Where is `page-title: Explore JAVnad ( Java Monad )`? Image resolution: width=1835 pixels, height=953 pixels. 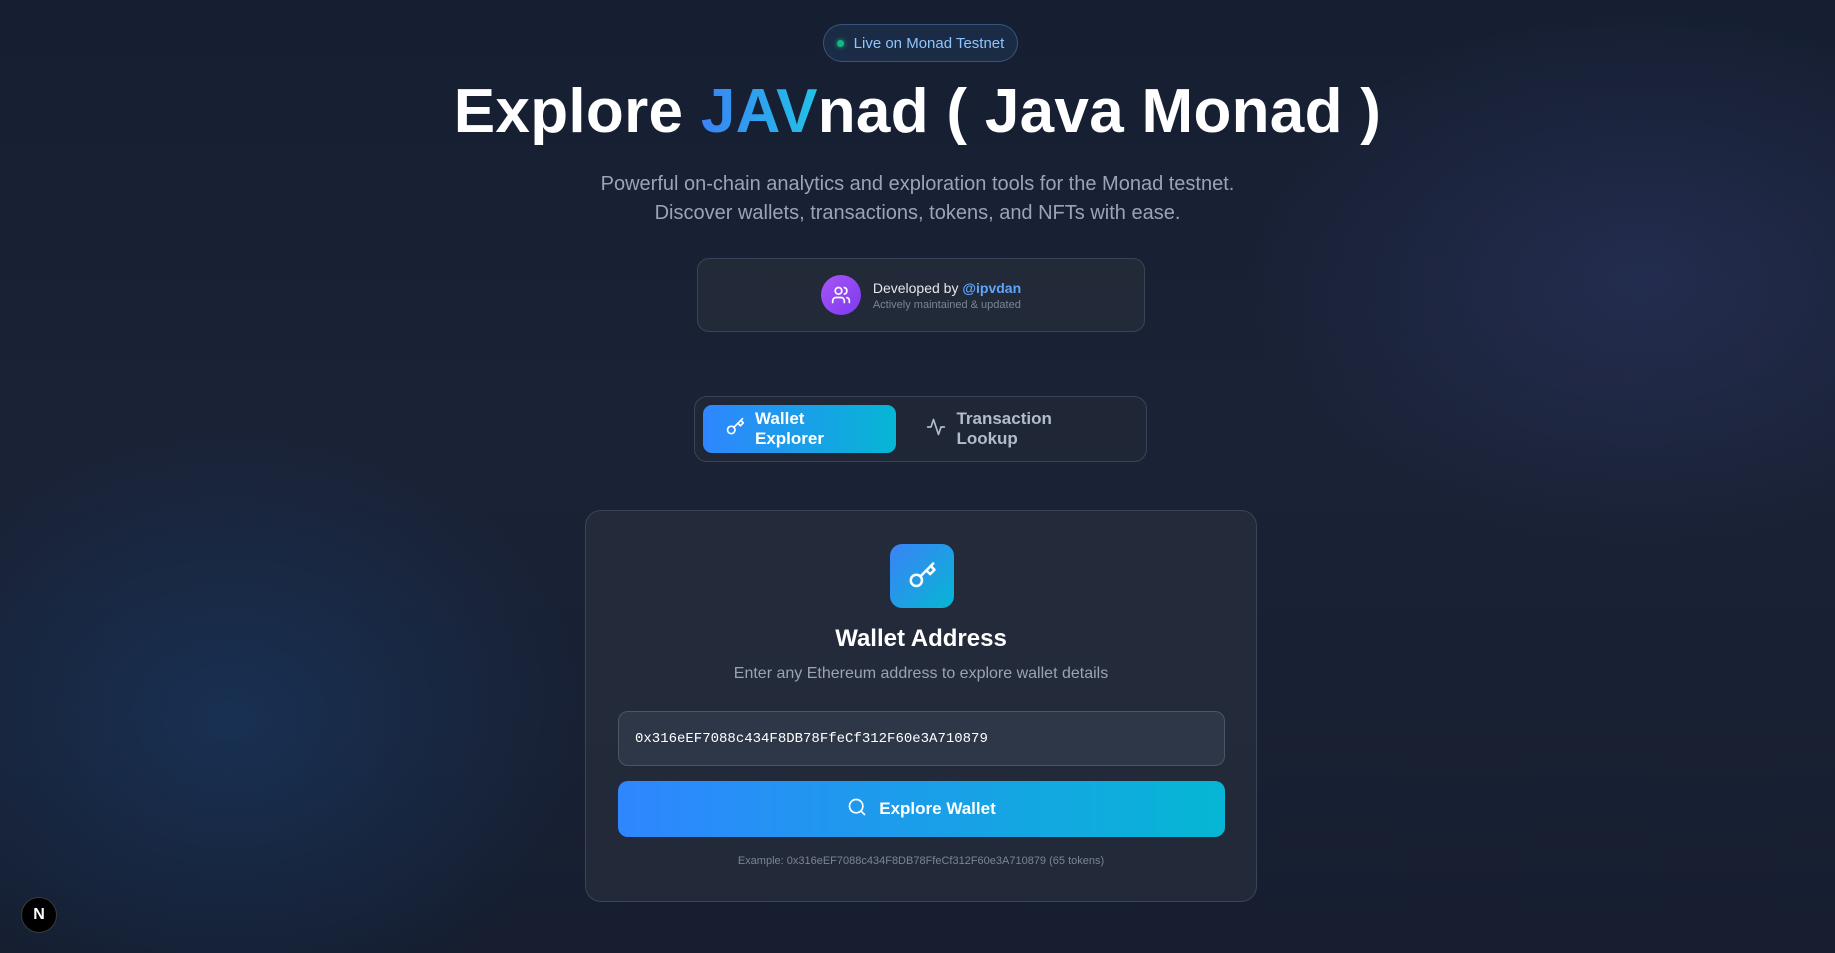
page-title: Explore JAVnad ( Java Monad ) is located at coordinates (917, 111).